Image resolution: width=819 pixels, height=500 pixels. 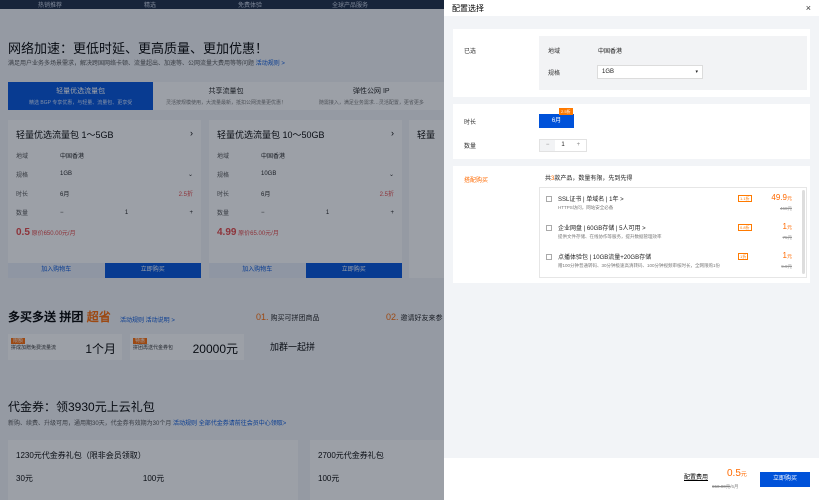 I want to click on original-price: 9.9元, so click(x=786, y=266).